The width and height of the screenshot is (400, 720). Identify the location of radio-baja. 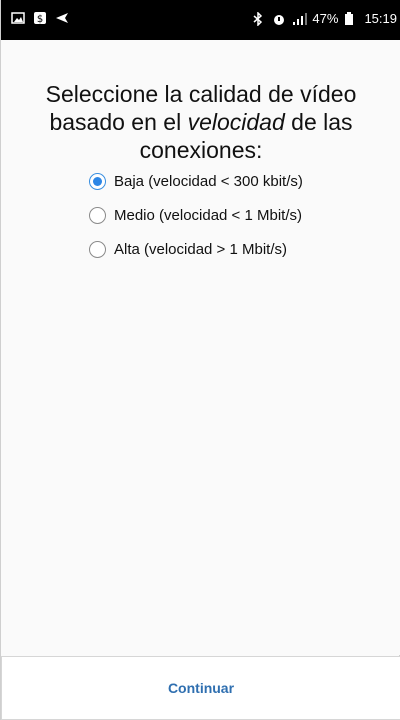
(97, 181).